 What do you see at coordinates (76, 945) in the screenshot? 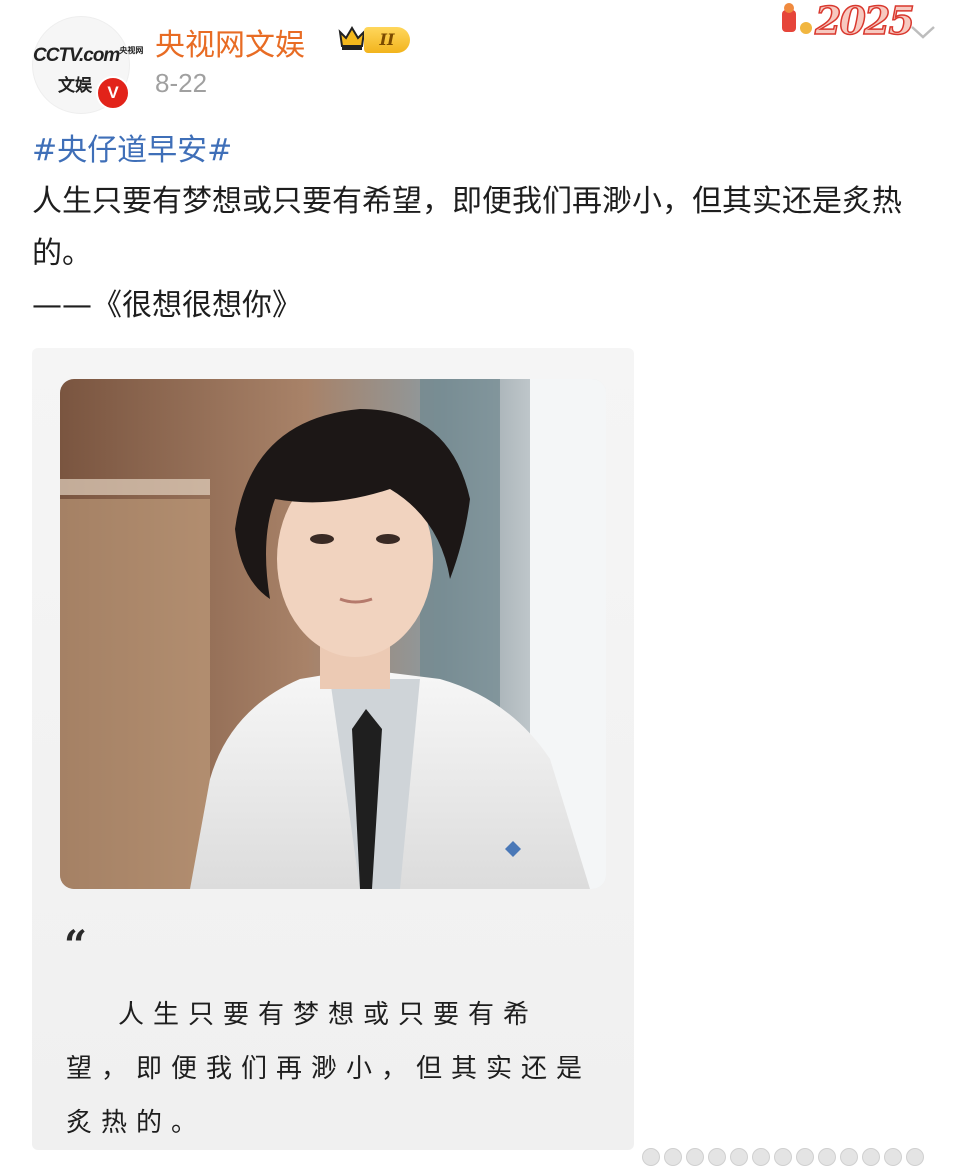
I see `quote-mark: “` at bounding box center [76, 945].